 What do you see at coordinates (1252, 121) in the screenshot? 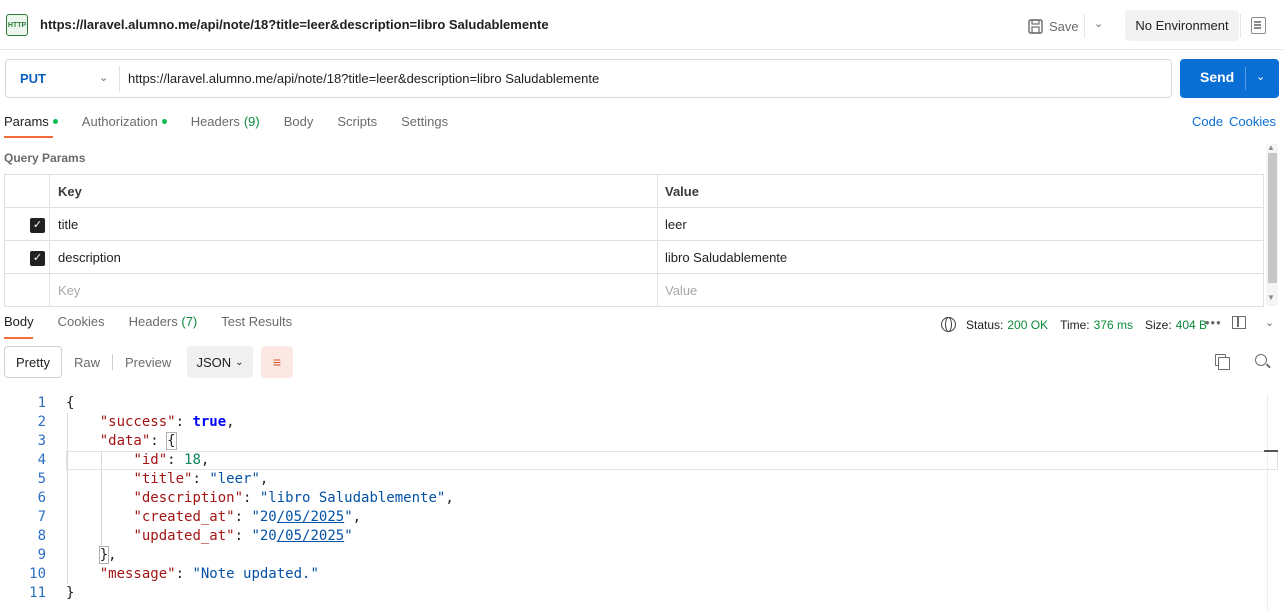
I see `cookies-link: Cookies` at bounding box center [1252, 121].